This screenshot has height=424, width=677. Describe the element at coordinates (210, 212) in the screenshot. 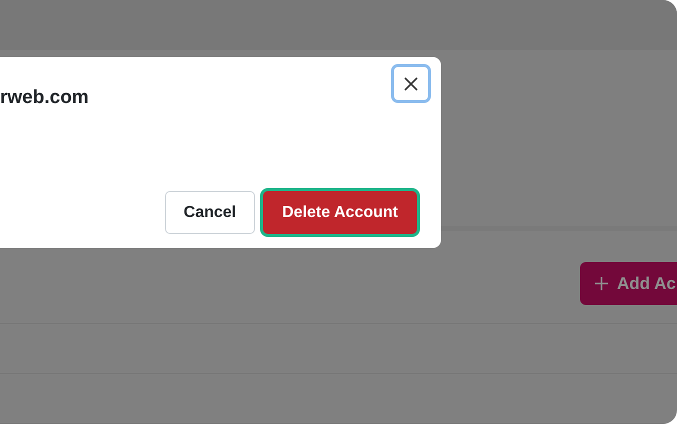

I see `cancel-button: Cancel` at that location.